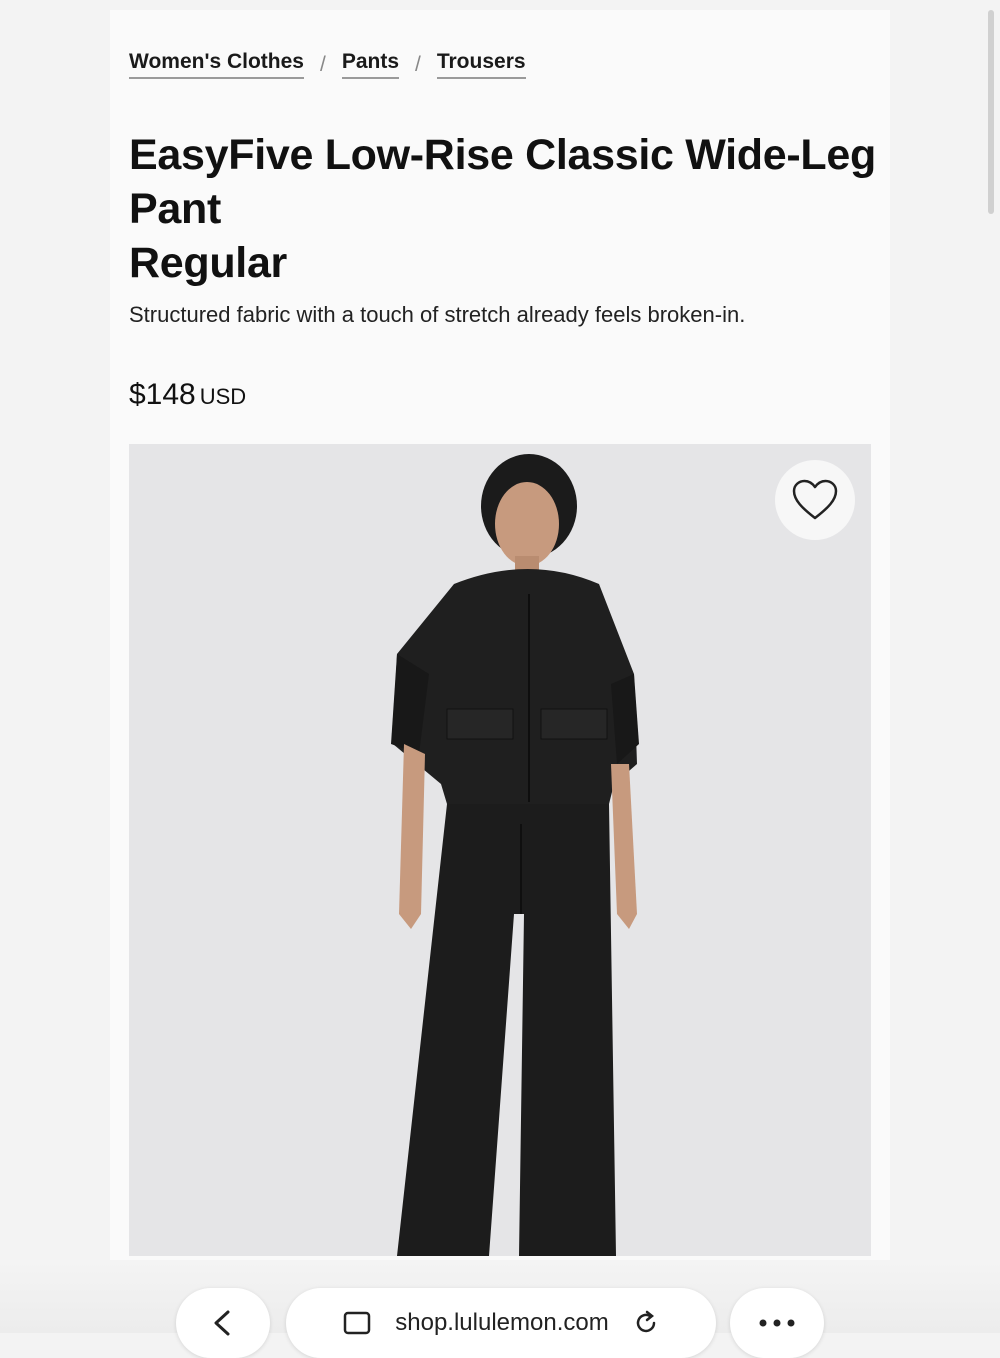 This screenshot has height=1358, width=1000. I want to click on back-button, so click(223, 1323).